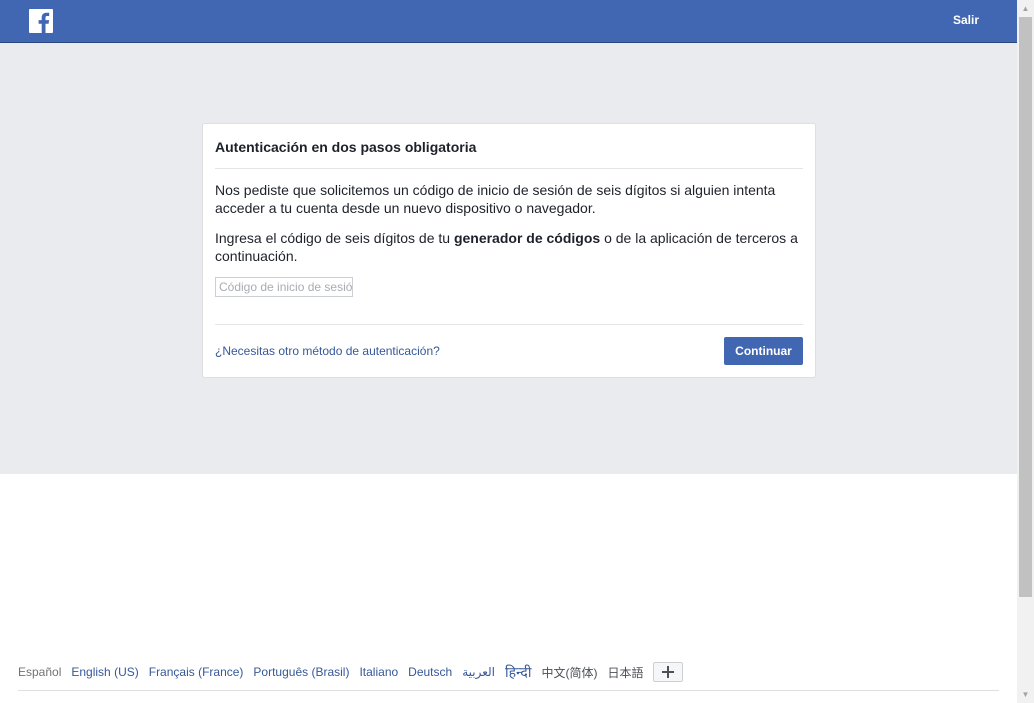 The width and height of the screenshot is (1034, 703). I want to click on lang-pt-br: Português (Brasil), so click(301, 672).